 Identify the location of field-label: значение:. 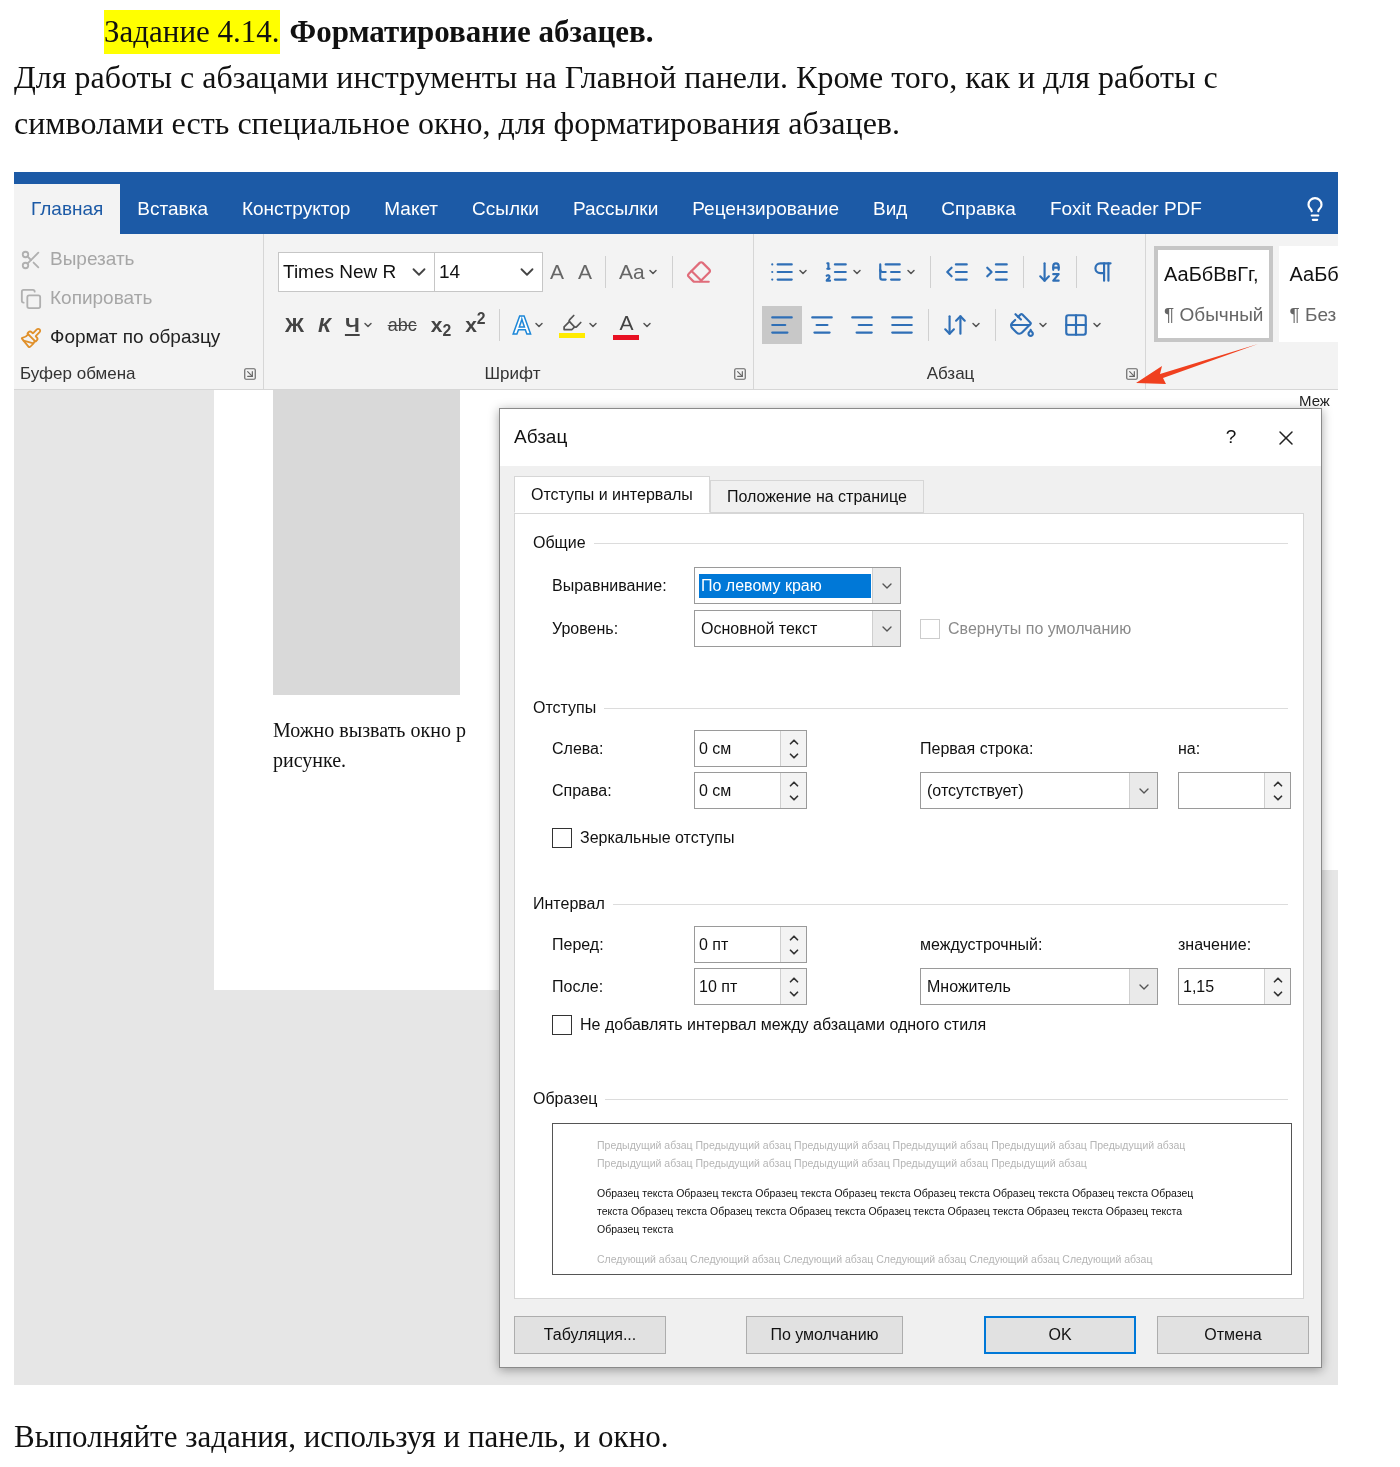
(1215, 944).